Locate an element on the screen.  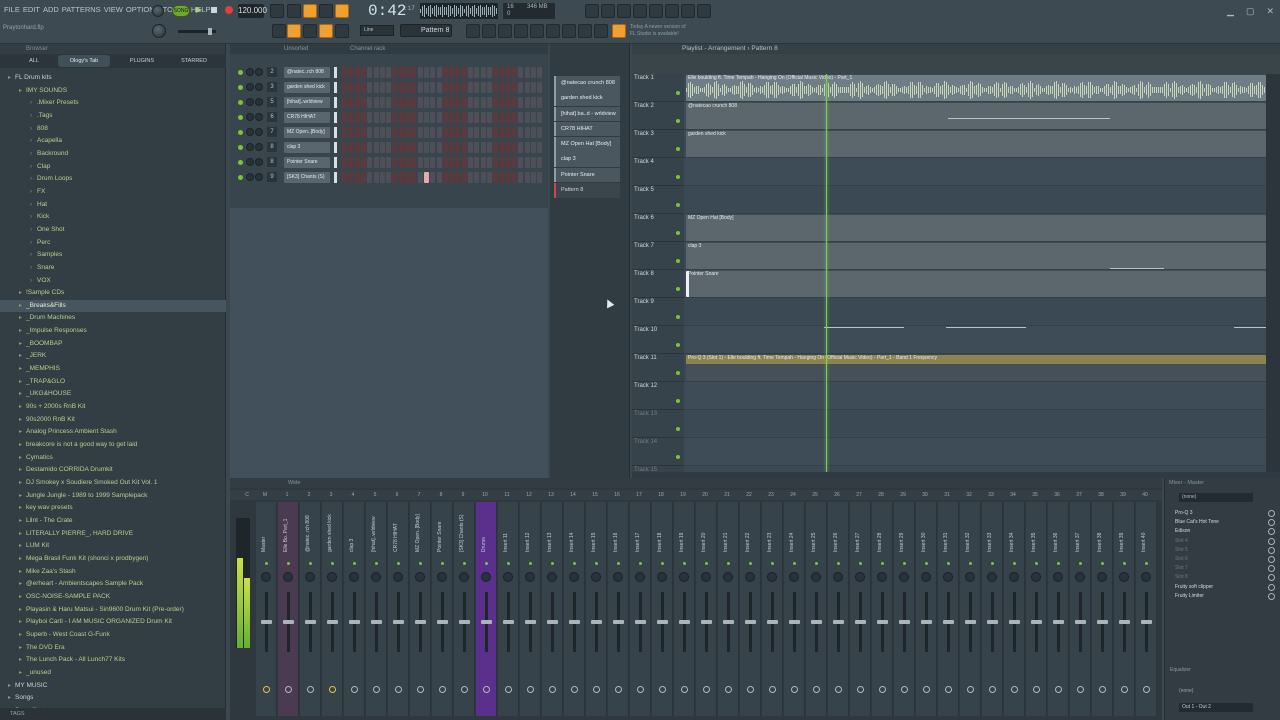
mixer-strip: Insert 14 is located at coordinates (574, 609).